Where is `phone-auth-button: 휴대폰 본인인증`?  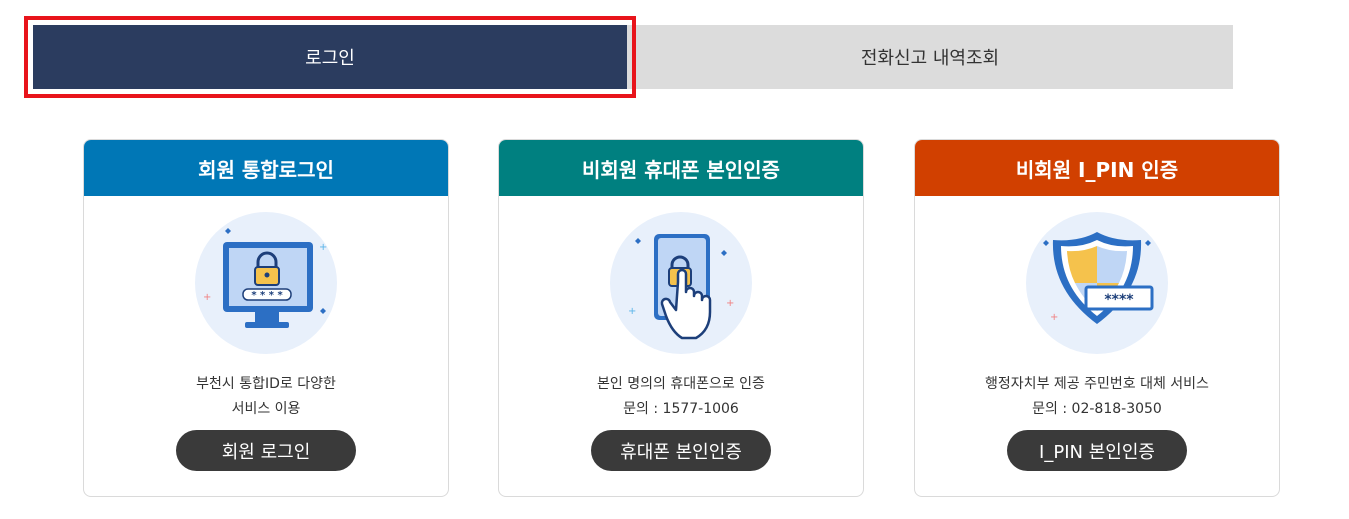
phone-auth-button: 휴대폰 본인인증 is located at coordinates (681, 450).